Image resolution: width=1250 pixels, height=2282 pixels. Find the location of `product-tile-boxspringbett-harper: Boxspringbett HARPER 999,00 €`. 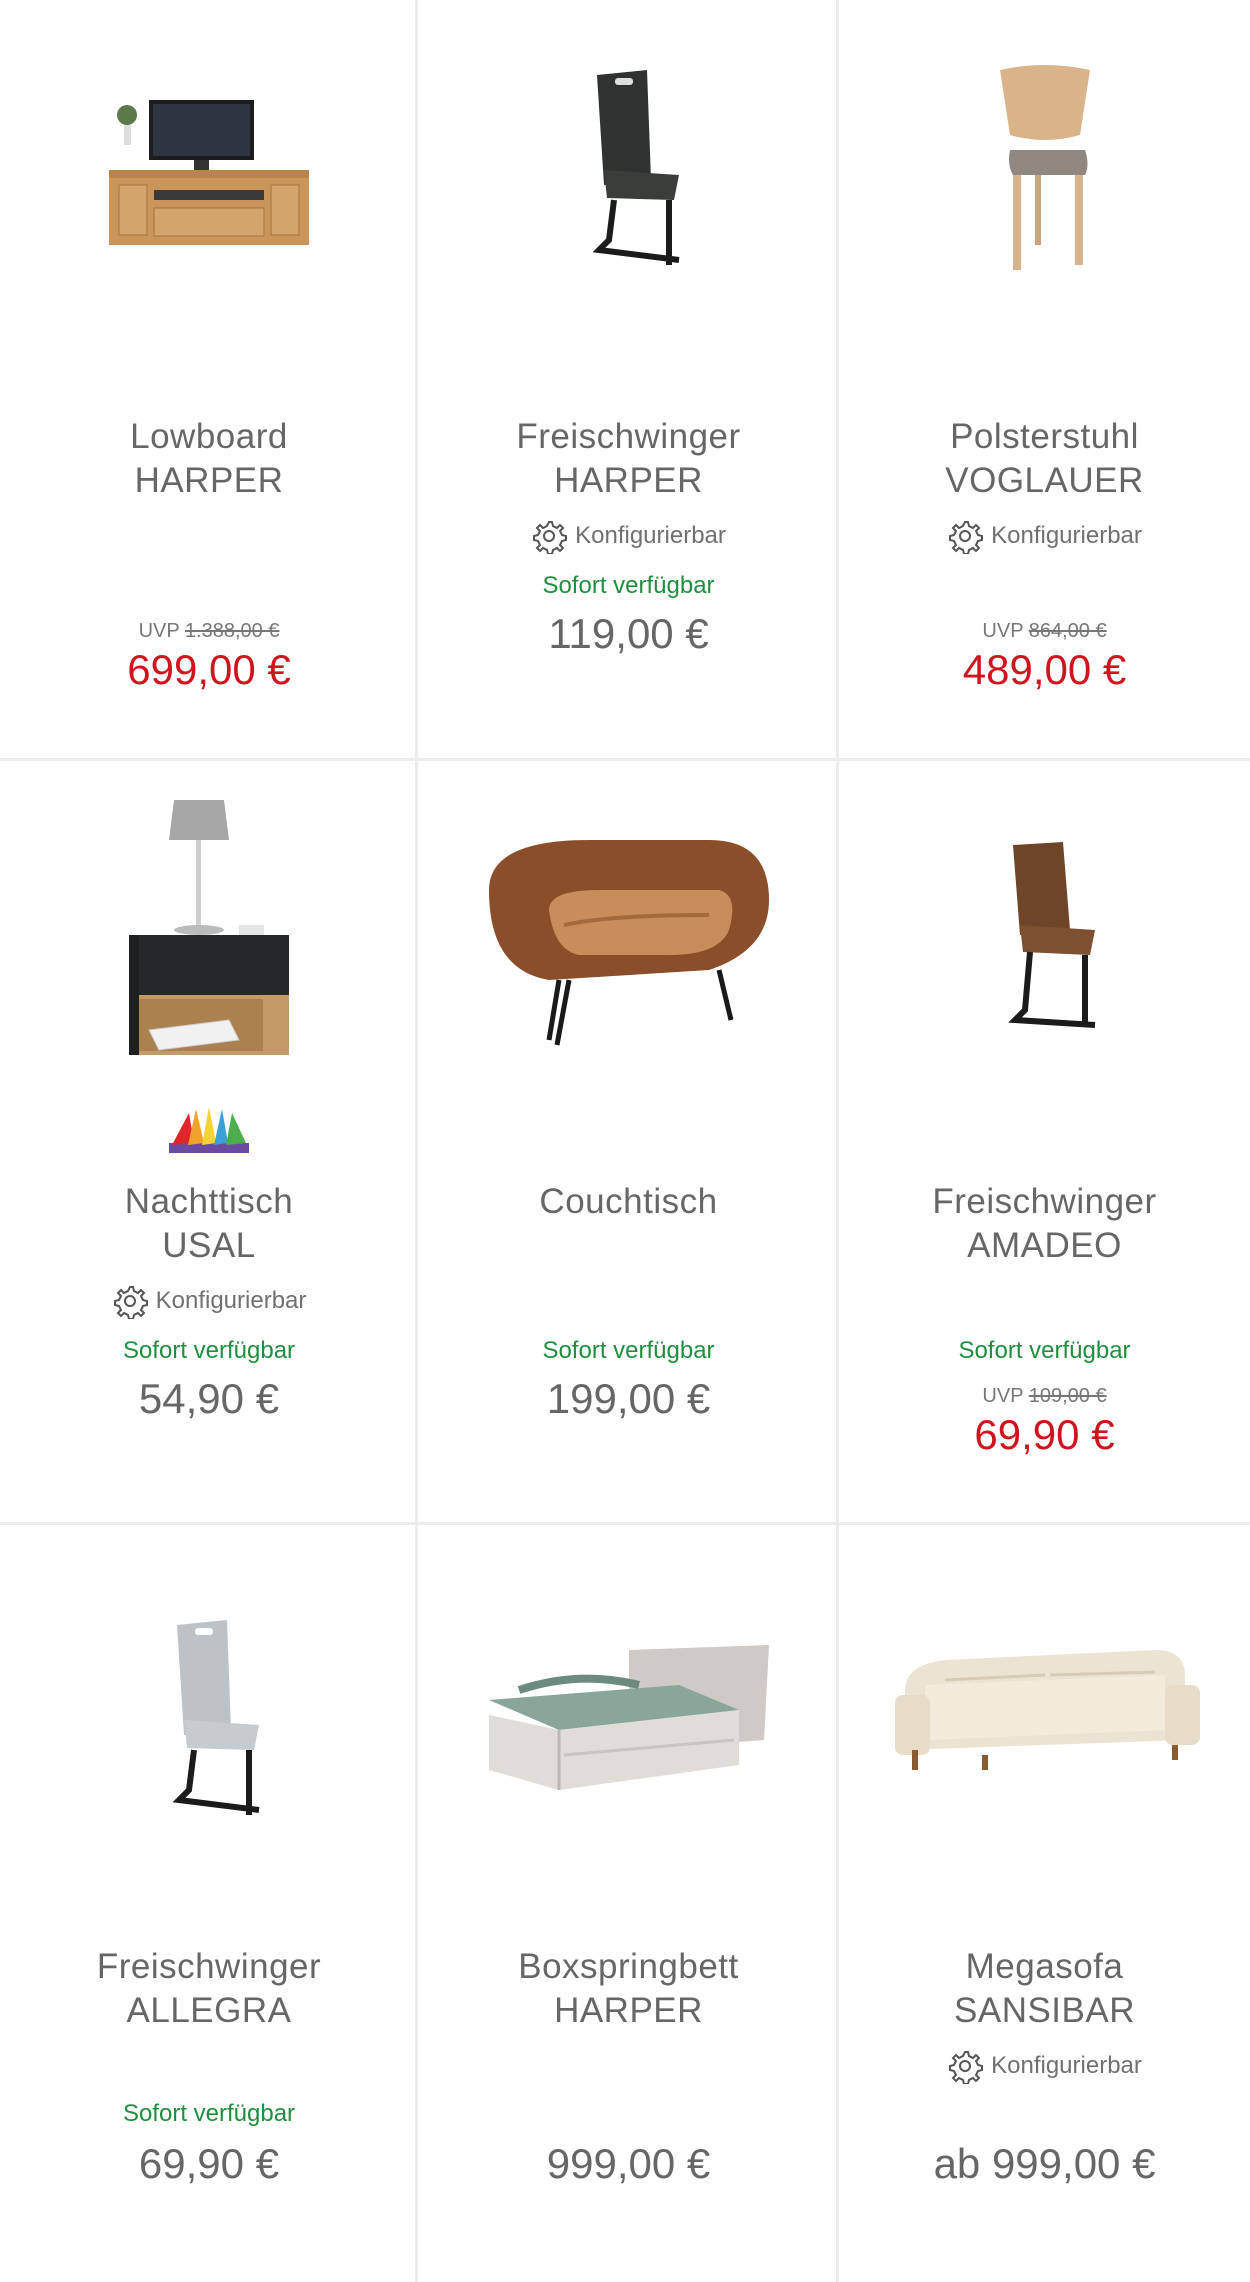

product-tile-boxspringbett-harper: Boxspringbett HARPER 999,00 € is located at coordinates (628, 1903).